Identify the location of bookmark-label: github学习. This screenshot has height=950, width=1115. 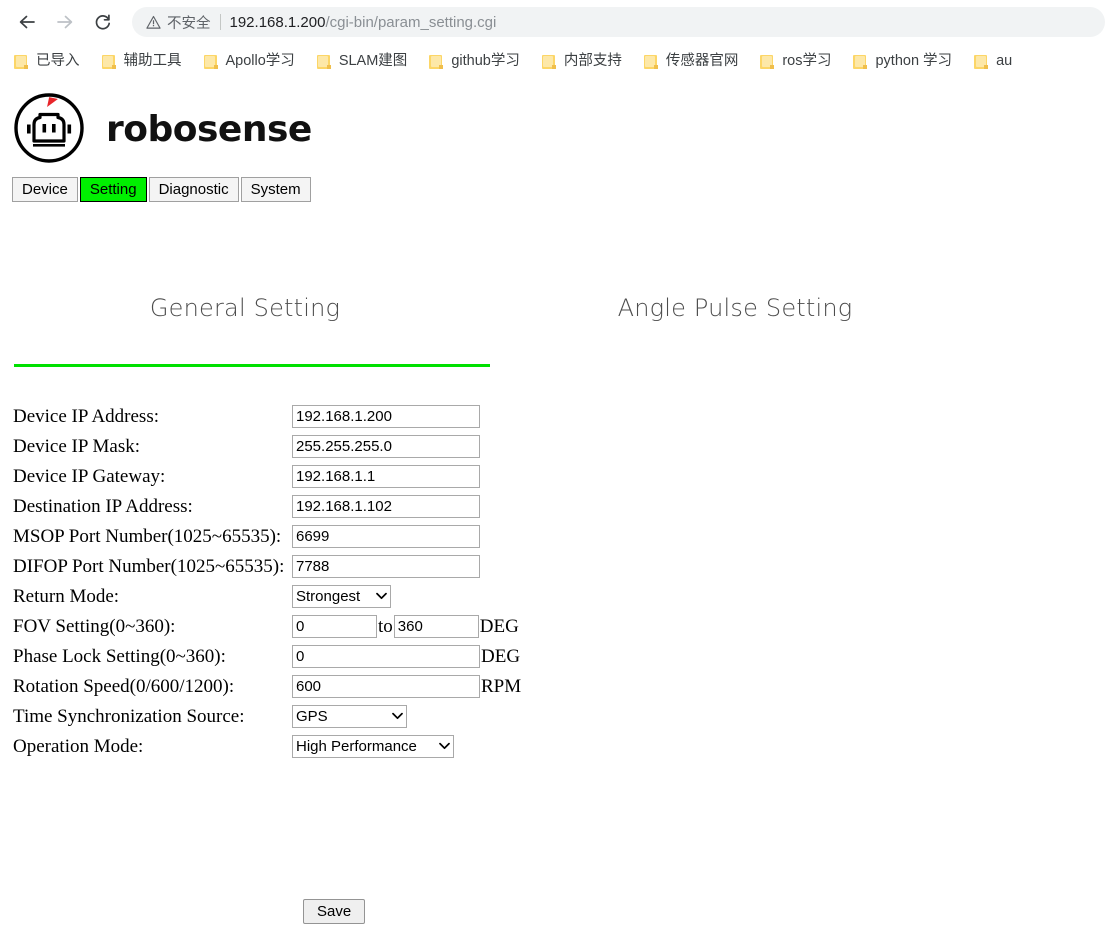
(485, 61).